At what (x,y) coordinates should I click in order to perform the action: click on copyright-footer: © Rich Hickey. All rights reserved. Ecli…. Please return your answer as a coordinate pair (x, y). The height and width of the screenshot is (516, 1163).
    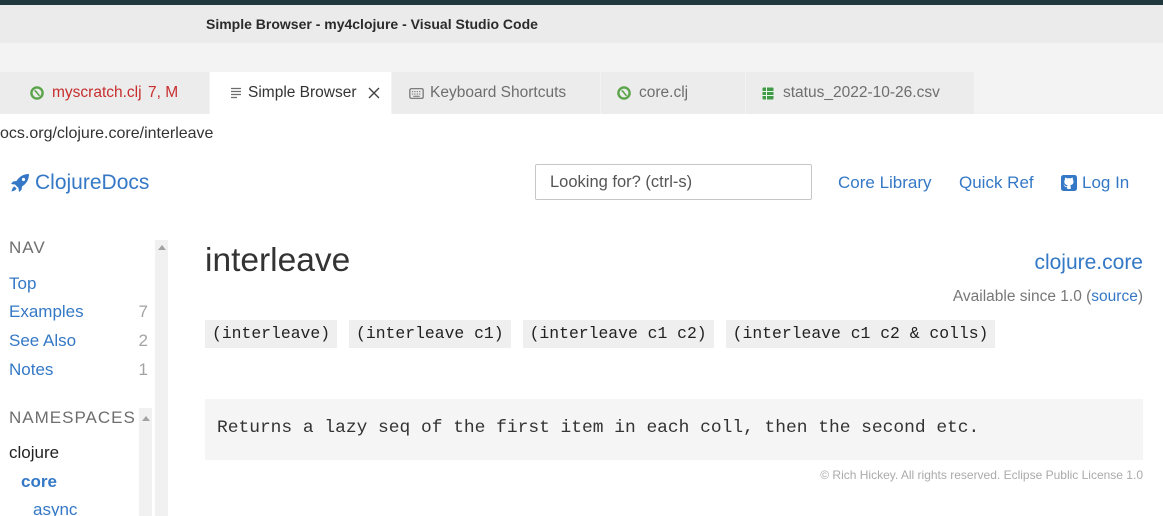
    Looking at the image, I should click on (981, 475).